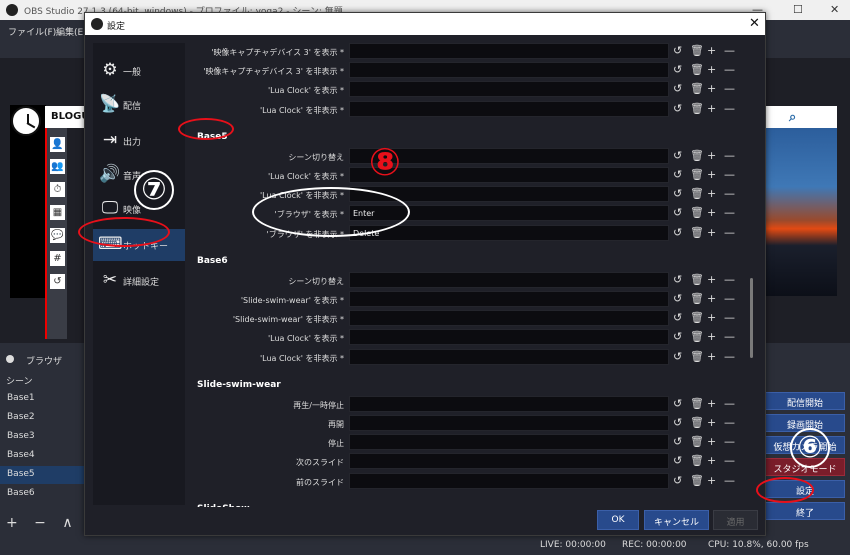 This screenshot has height=555, width=850. I want to click on scene-item: Base2, so click(42, 418).